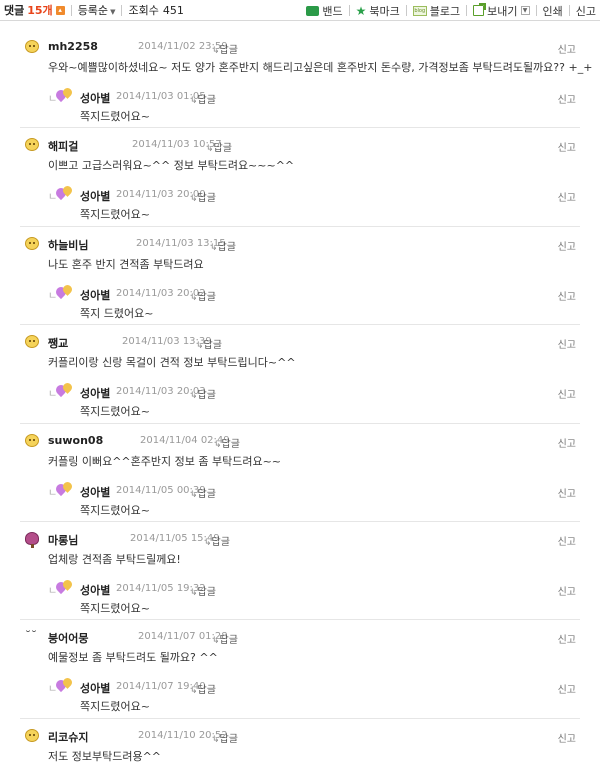 This screenshot has width=600, height=767. Describe the element at coordinates (14, 10) in the screenshot. I see `comment-label: 댓글` at that location.